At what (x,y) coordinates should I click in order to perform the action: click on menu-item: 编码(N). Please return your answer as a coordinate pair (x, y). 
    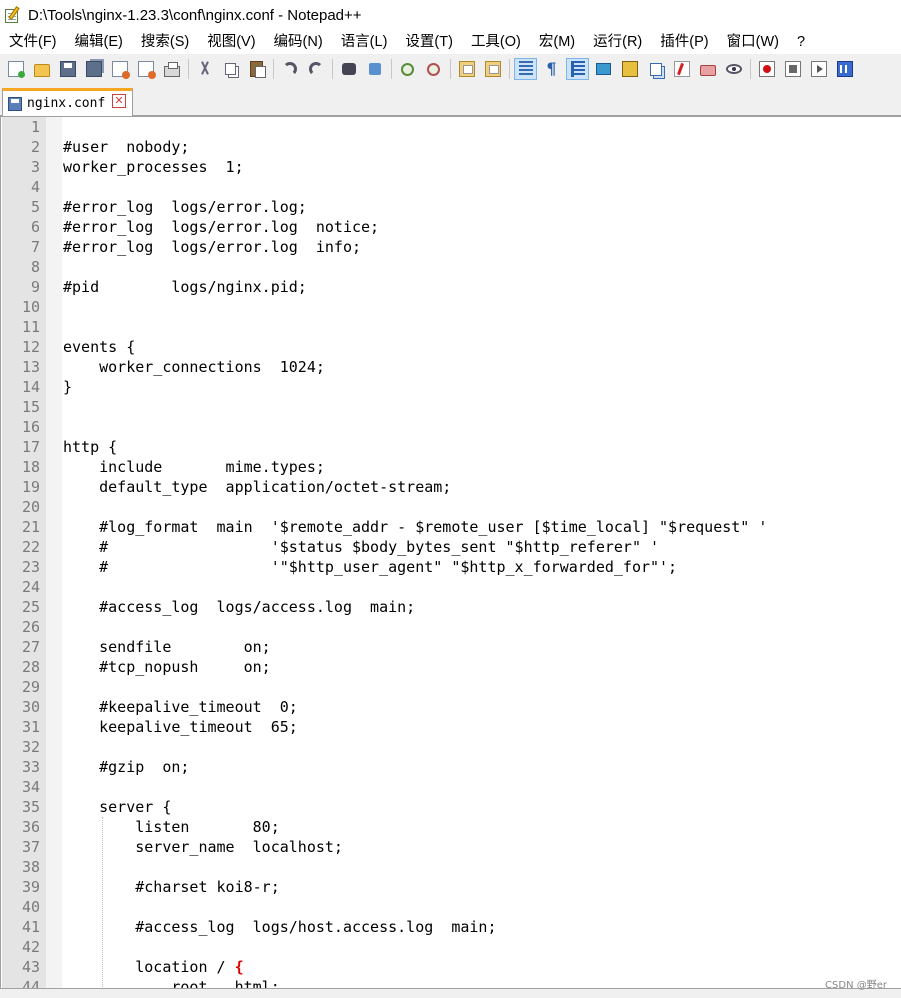
    Looking at the image, I should click on (298, 42).